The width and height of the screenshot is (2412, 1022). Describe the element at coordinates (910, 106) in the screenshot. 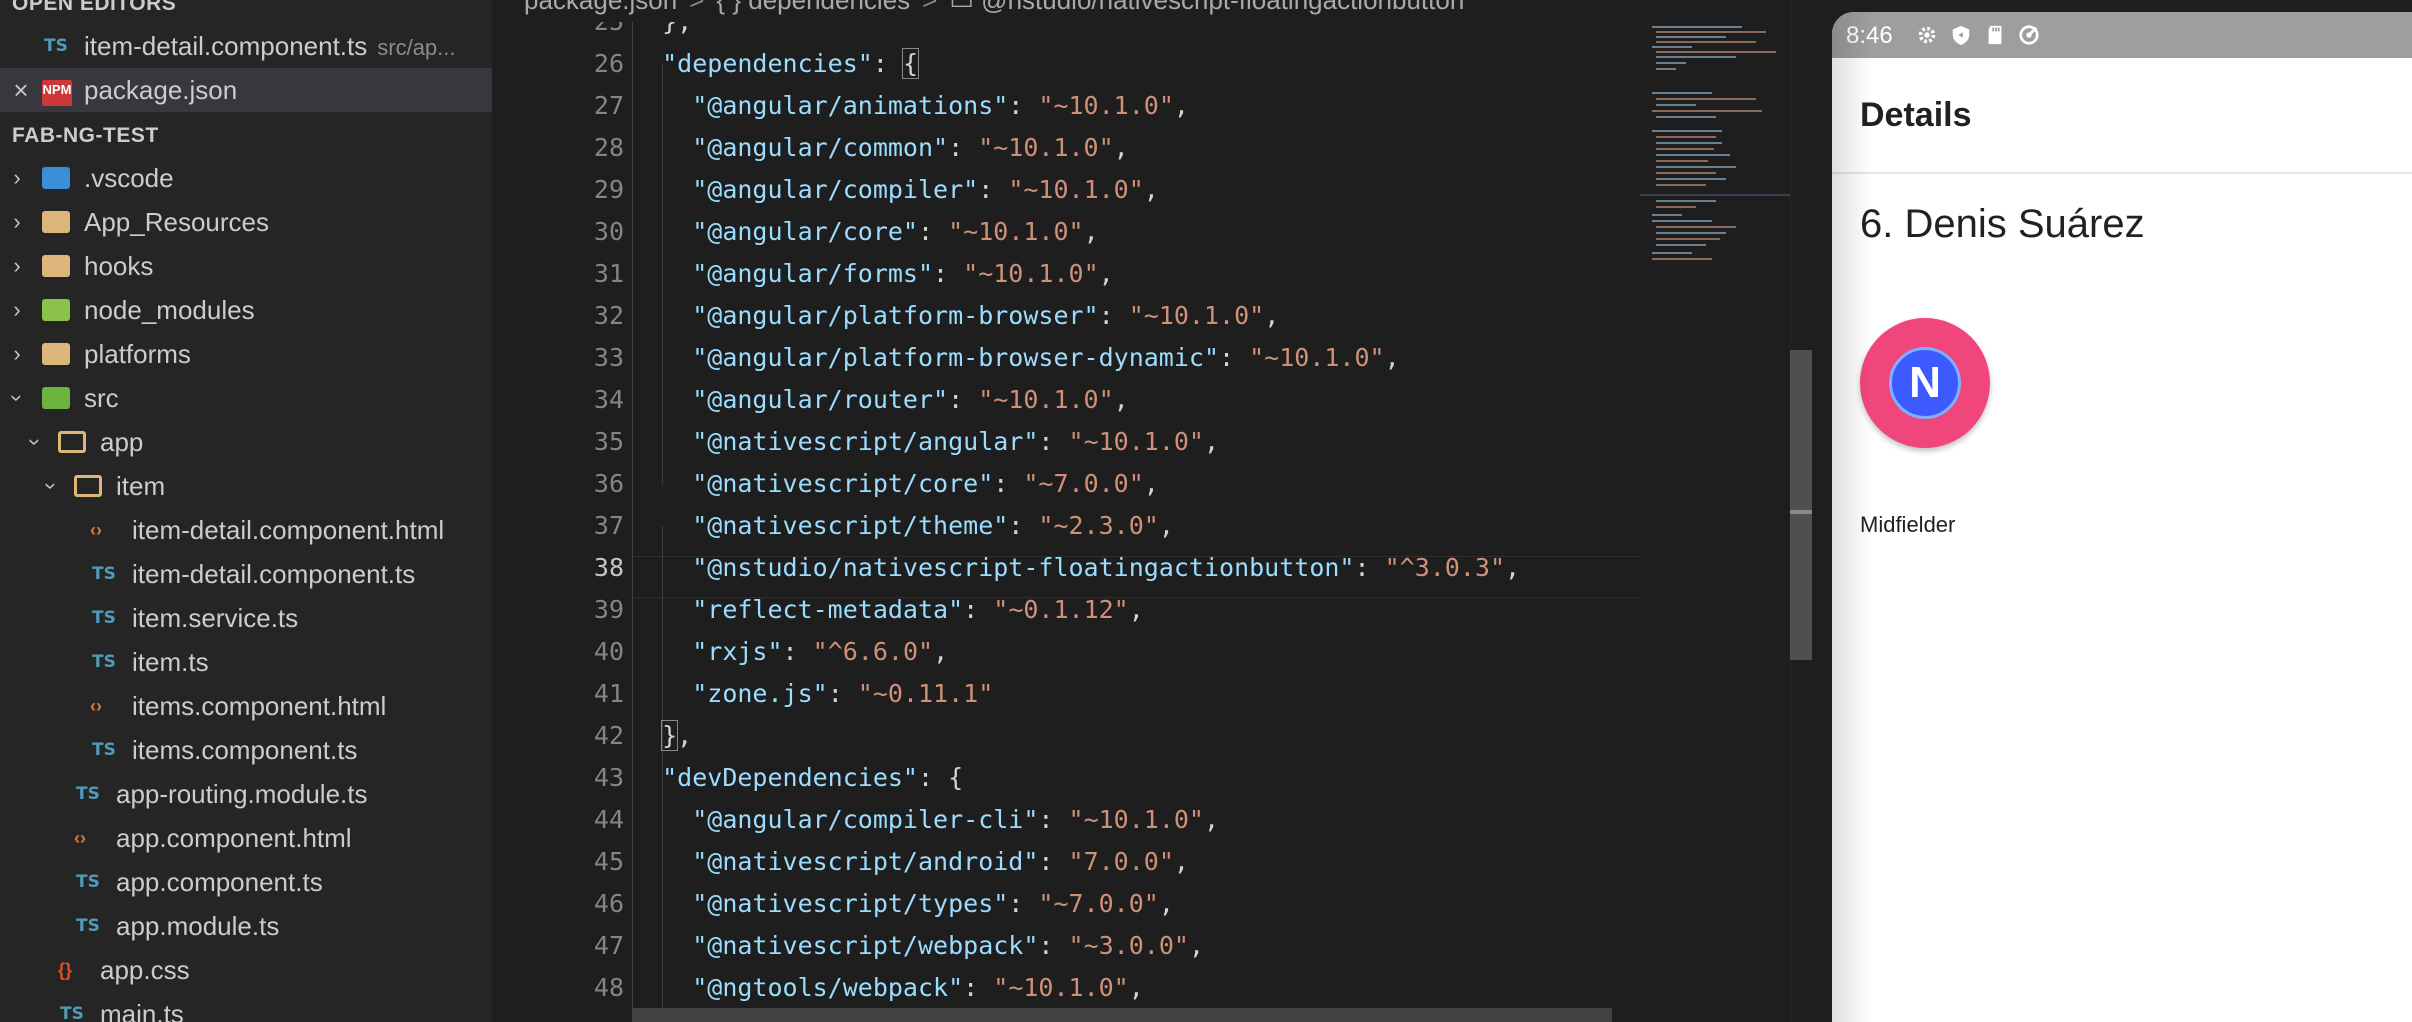

I see `code-line: "@angular/animations": "~10.1.0",` at that location.